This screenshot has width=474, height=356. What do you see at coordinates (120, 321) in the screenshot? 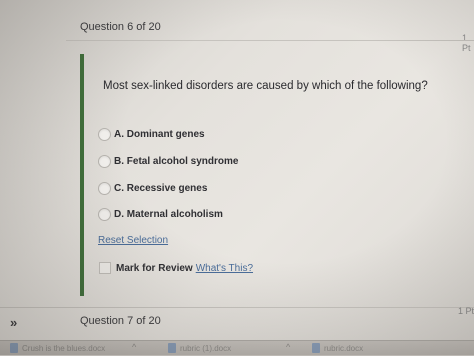
I see `next-question-label: Question 7 of 20` at bounding box center [120, 321].